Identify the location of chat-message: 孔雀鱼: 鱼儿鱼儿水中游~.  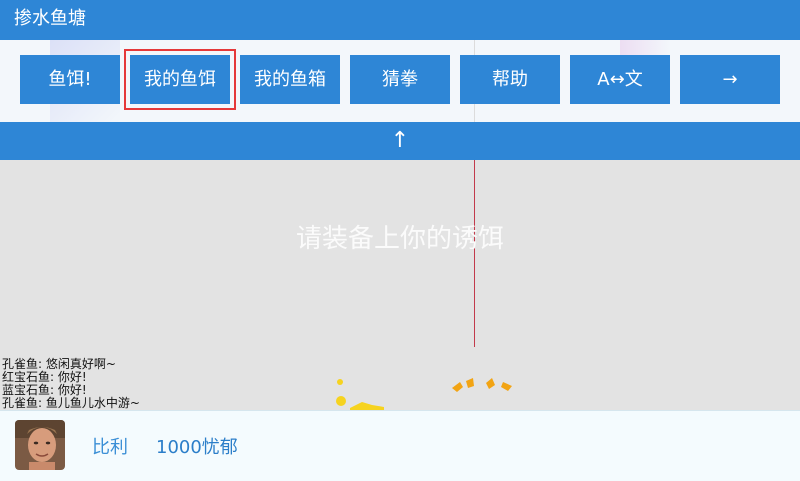
(71, 403).